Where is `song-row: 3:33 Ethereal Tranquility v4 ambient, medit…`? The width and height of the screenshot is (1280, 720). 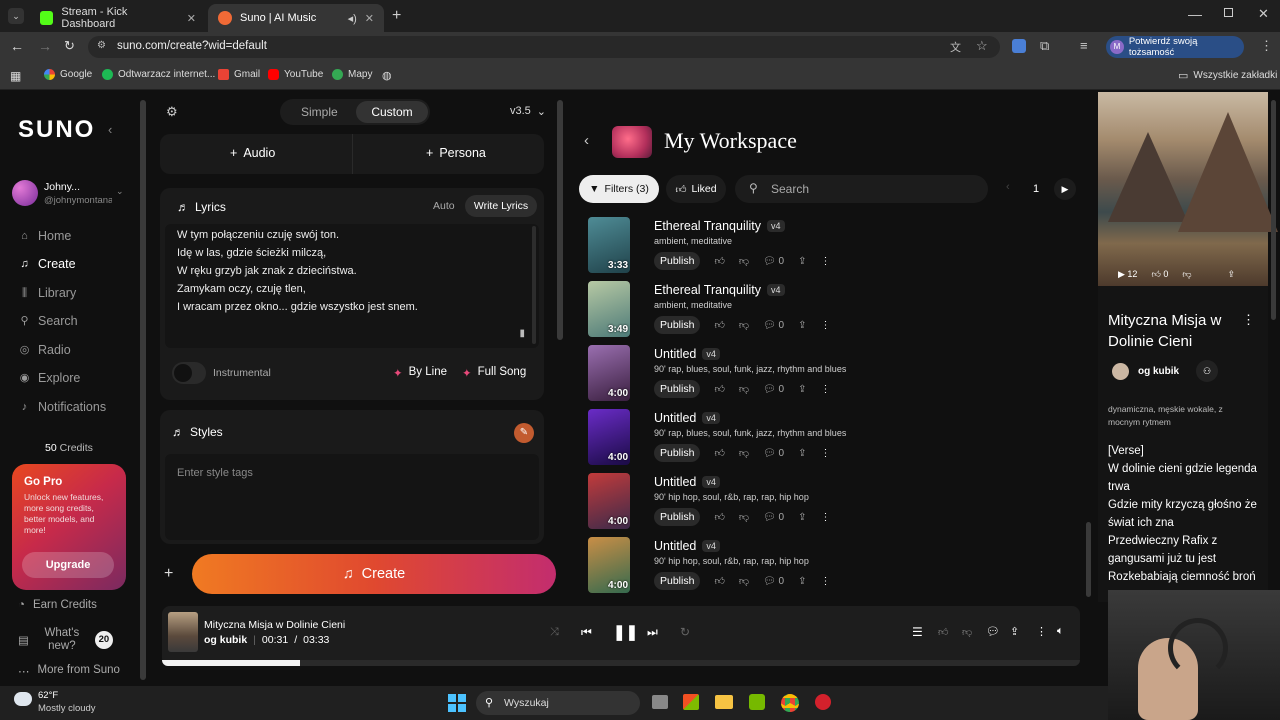 song-row: 3:33 Ethereal Tranquility v4 ambient, medit… is located at coordinates (838, 247).